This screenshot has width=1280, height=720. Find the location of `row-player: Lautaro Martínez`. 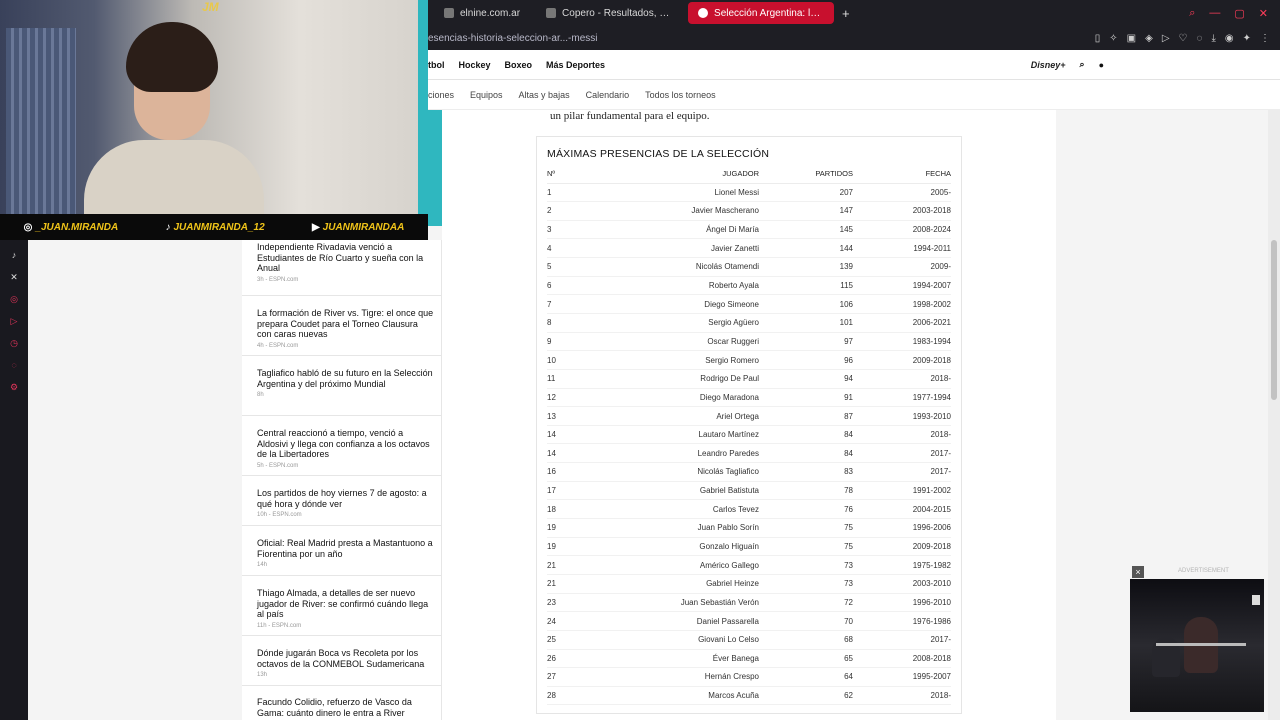

row-player: Lautaro Martínez is located at coordinates (673, 435).